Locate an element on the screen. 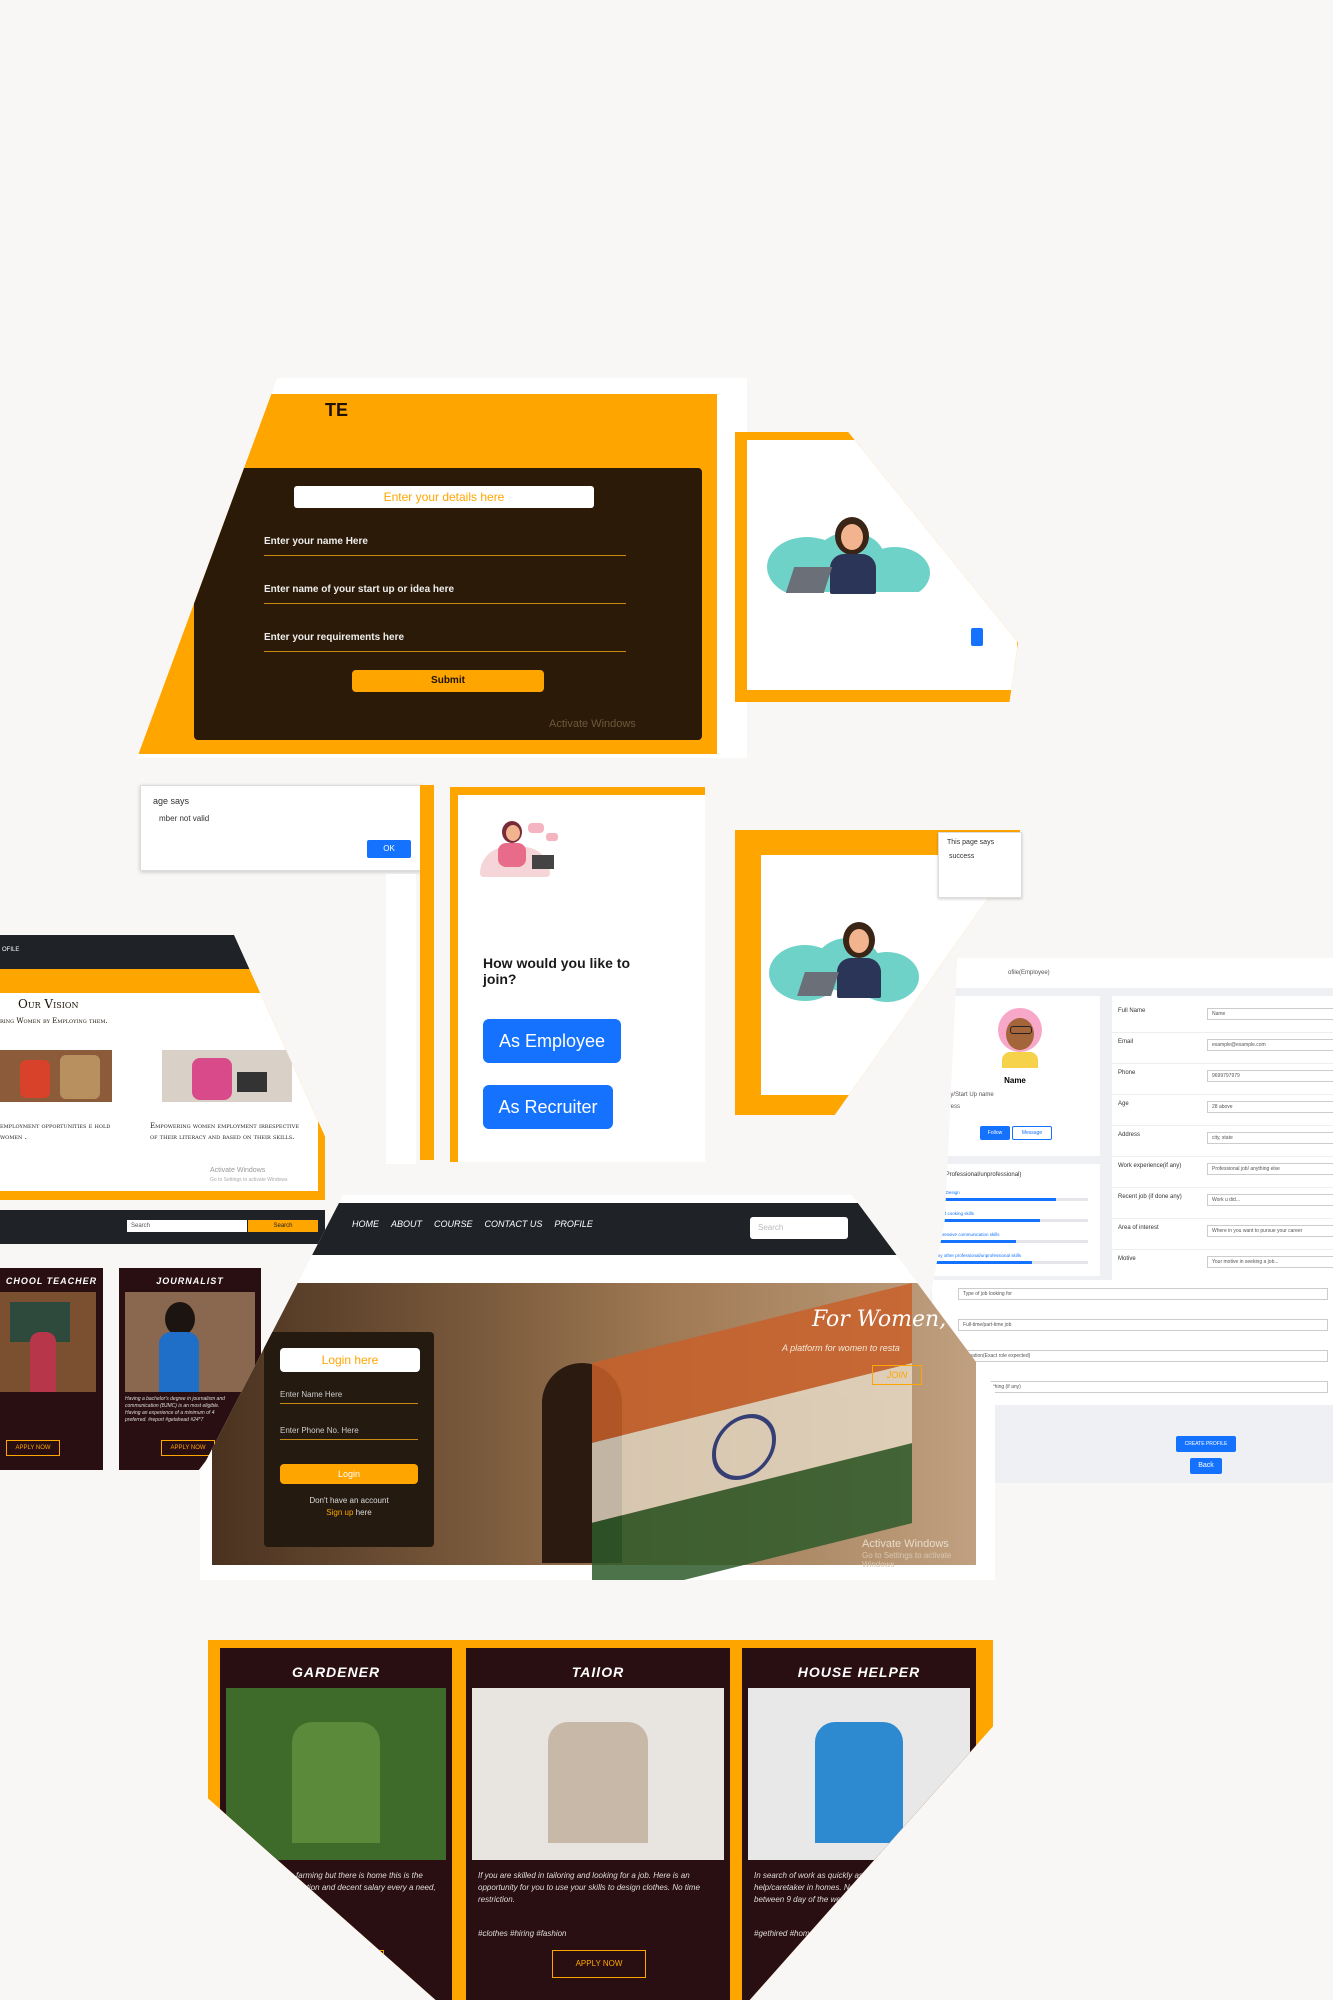 The image size is (1333, 2000). breadcrumb: ofile(Employee) is located at coordinates (1029, 973).